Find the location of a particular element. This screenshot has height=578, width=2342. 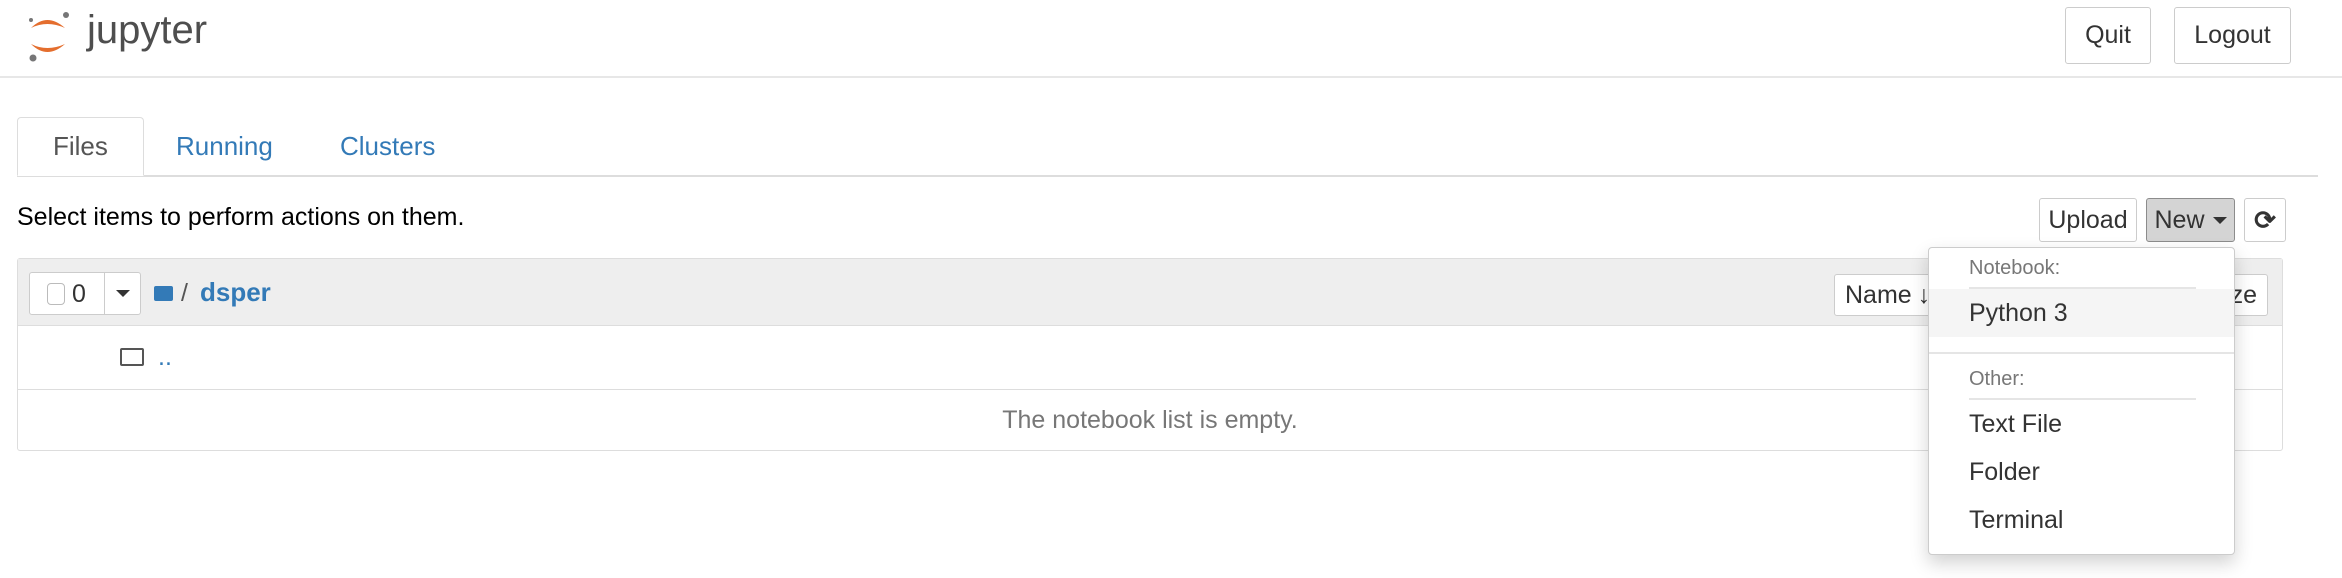

menu-item-folder: Folder is located at coordinates (2081, 472).